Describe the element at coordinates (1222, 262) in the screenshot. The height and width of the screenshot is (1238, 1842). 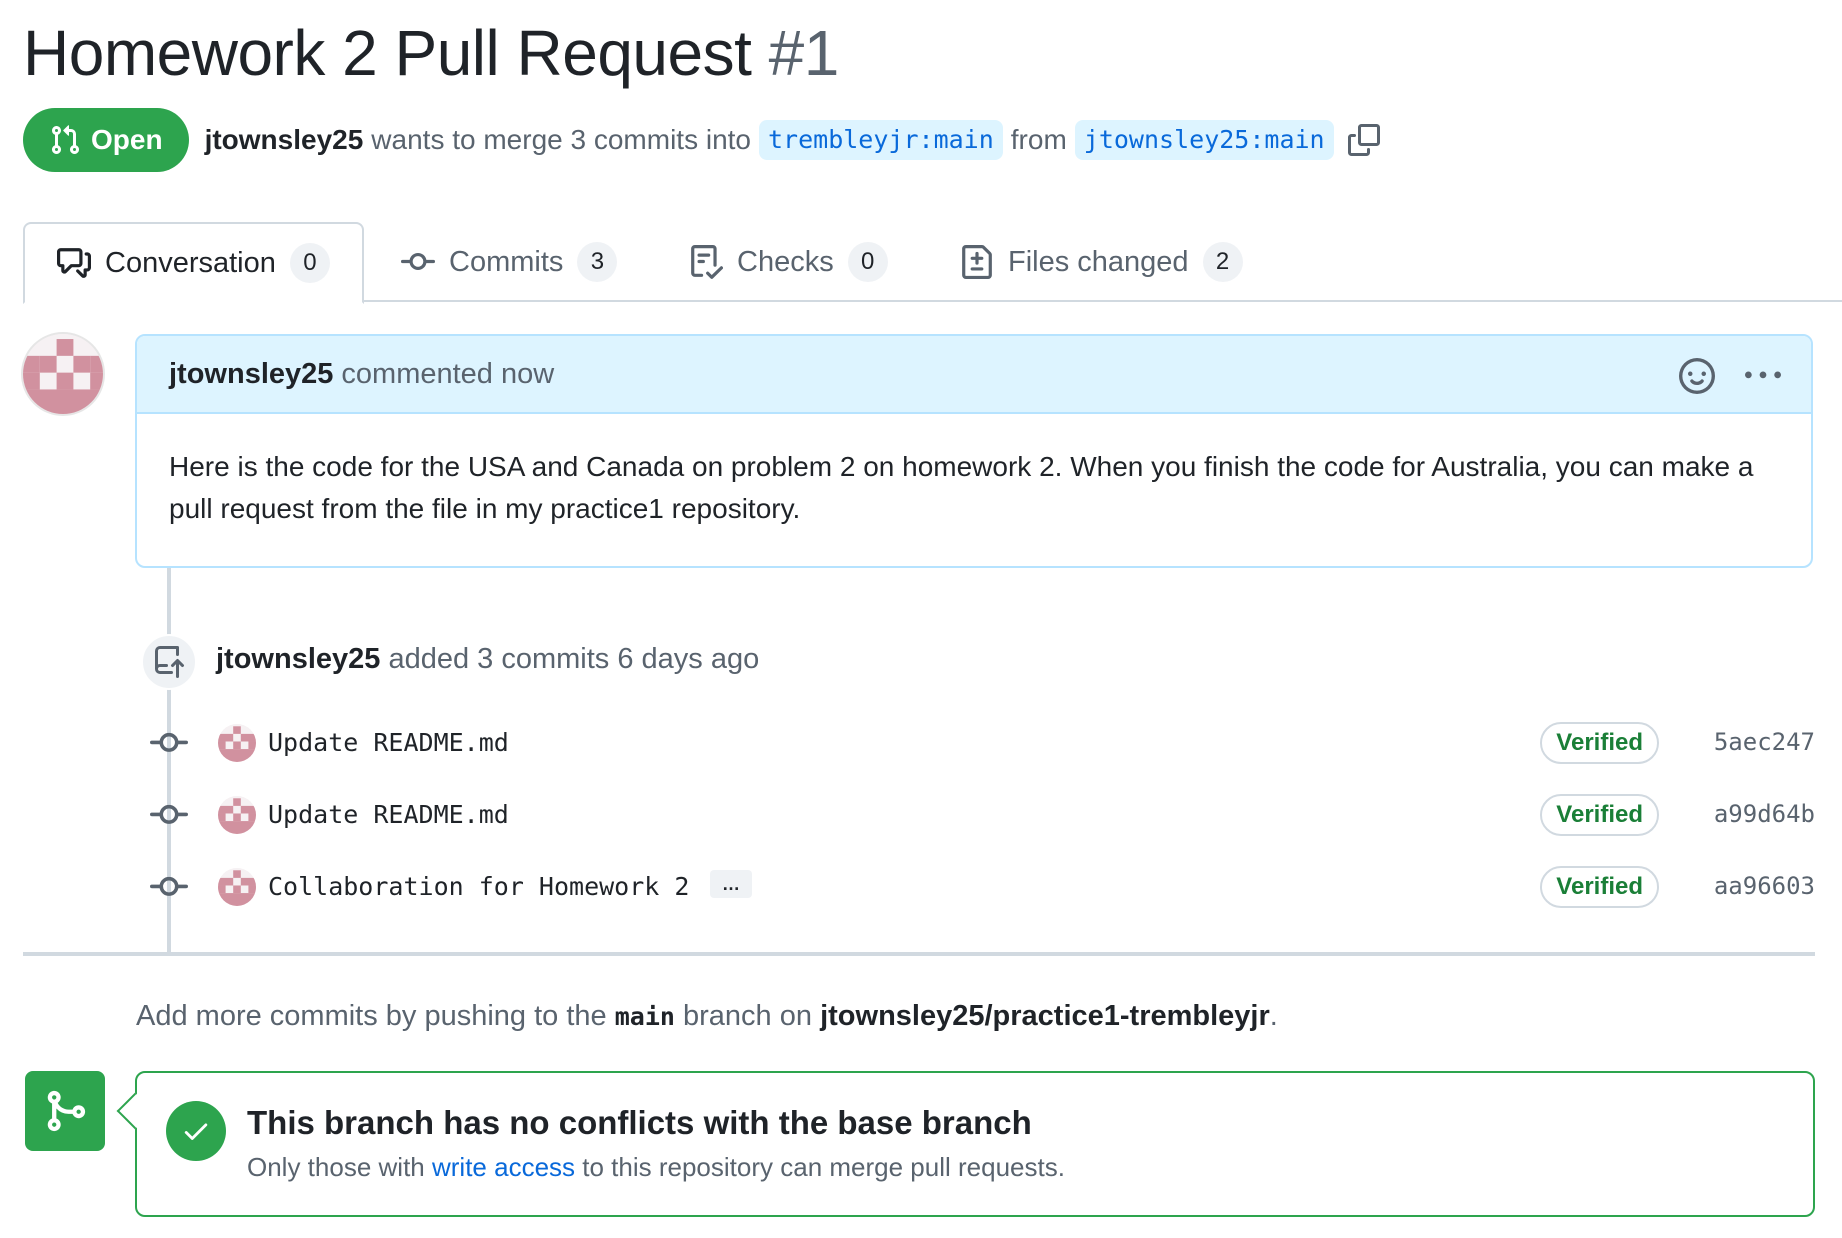
I see `tab-counter: 2` at that location.